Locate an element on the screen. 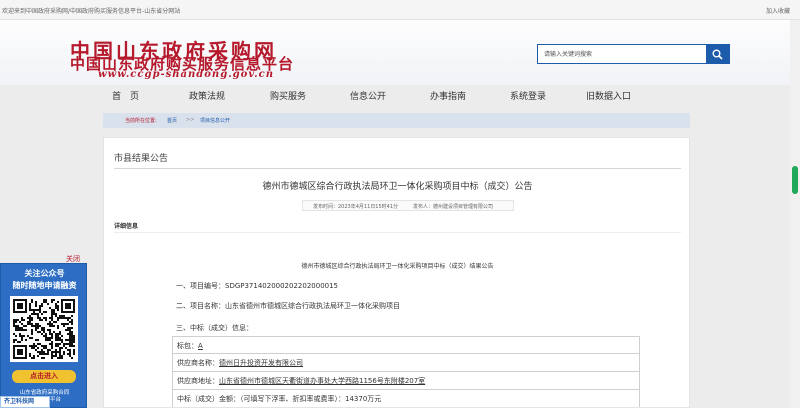  table-row: 供应商地址：山东省德州市德城区天衢街道办事处大学西路1156号东附楼207室 is located at coordinates (406, 381).